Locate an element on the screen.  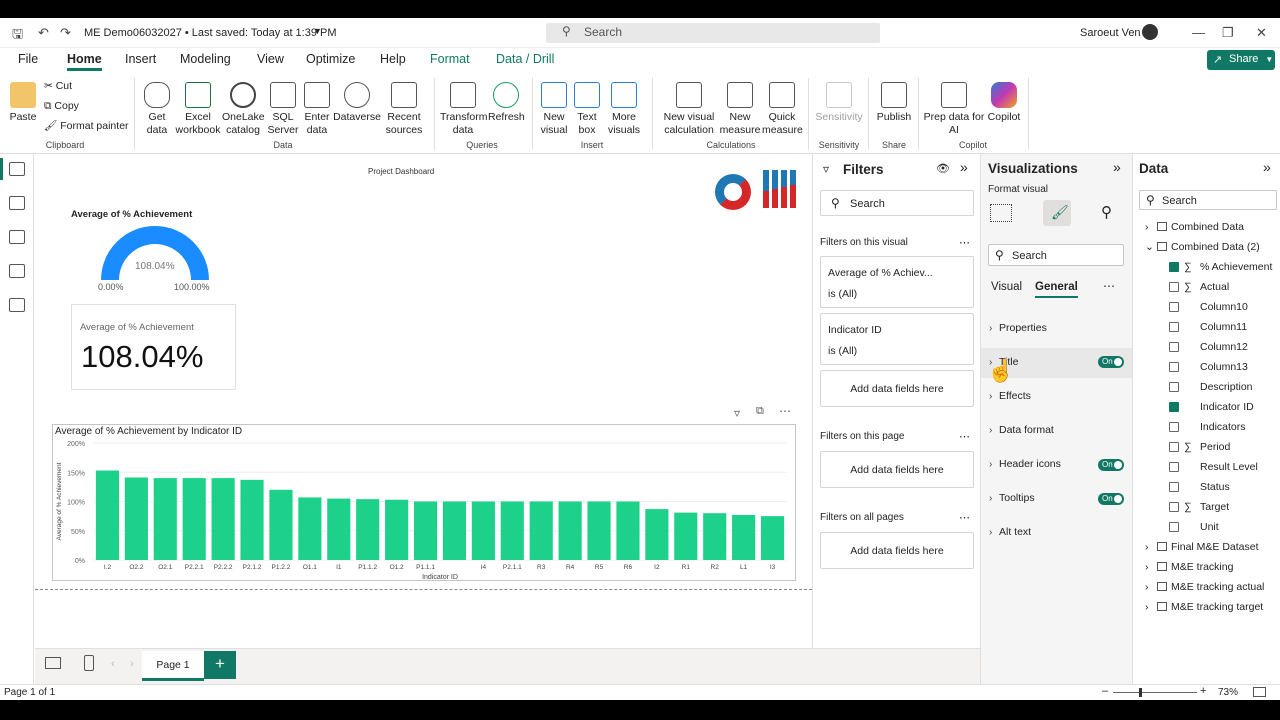
refresh-button: Refresh is located at coordinates (506, 103).